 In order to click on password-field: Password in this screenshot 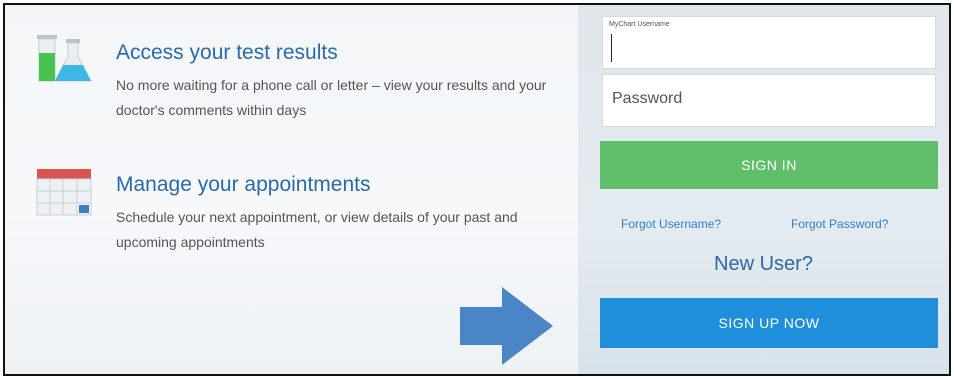, I will do `click(769, 100)`.